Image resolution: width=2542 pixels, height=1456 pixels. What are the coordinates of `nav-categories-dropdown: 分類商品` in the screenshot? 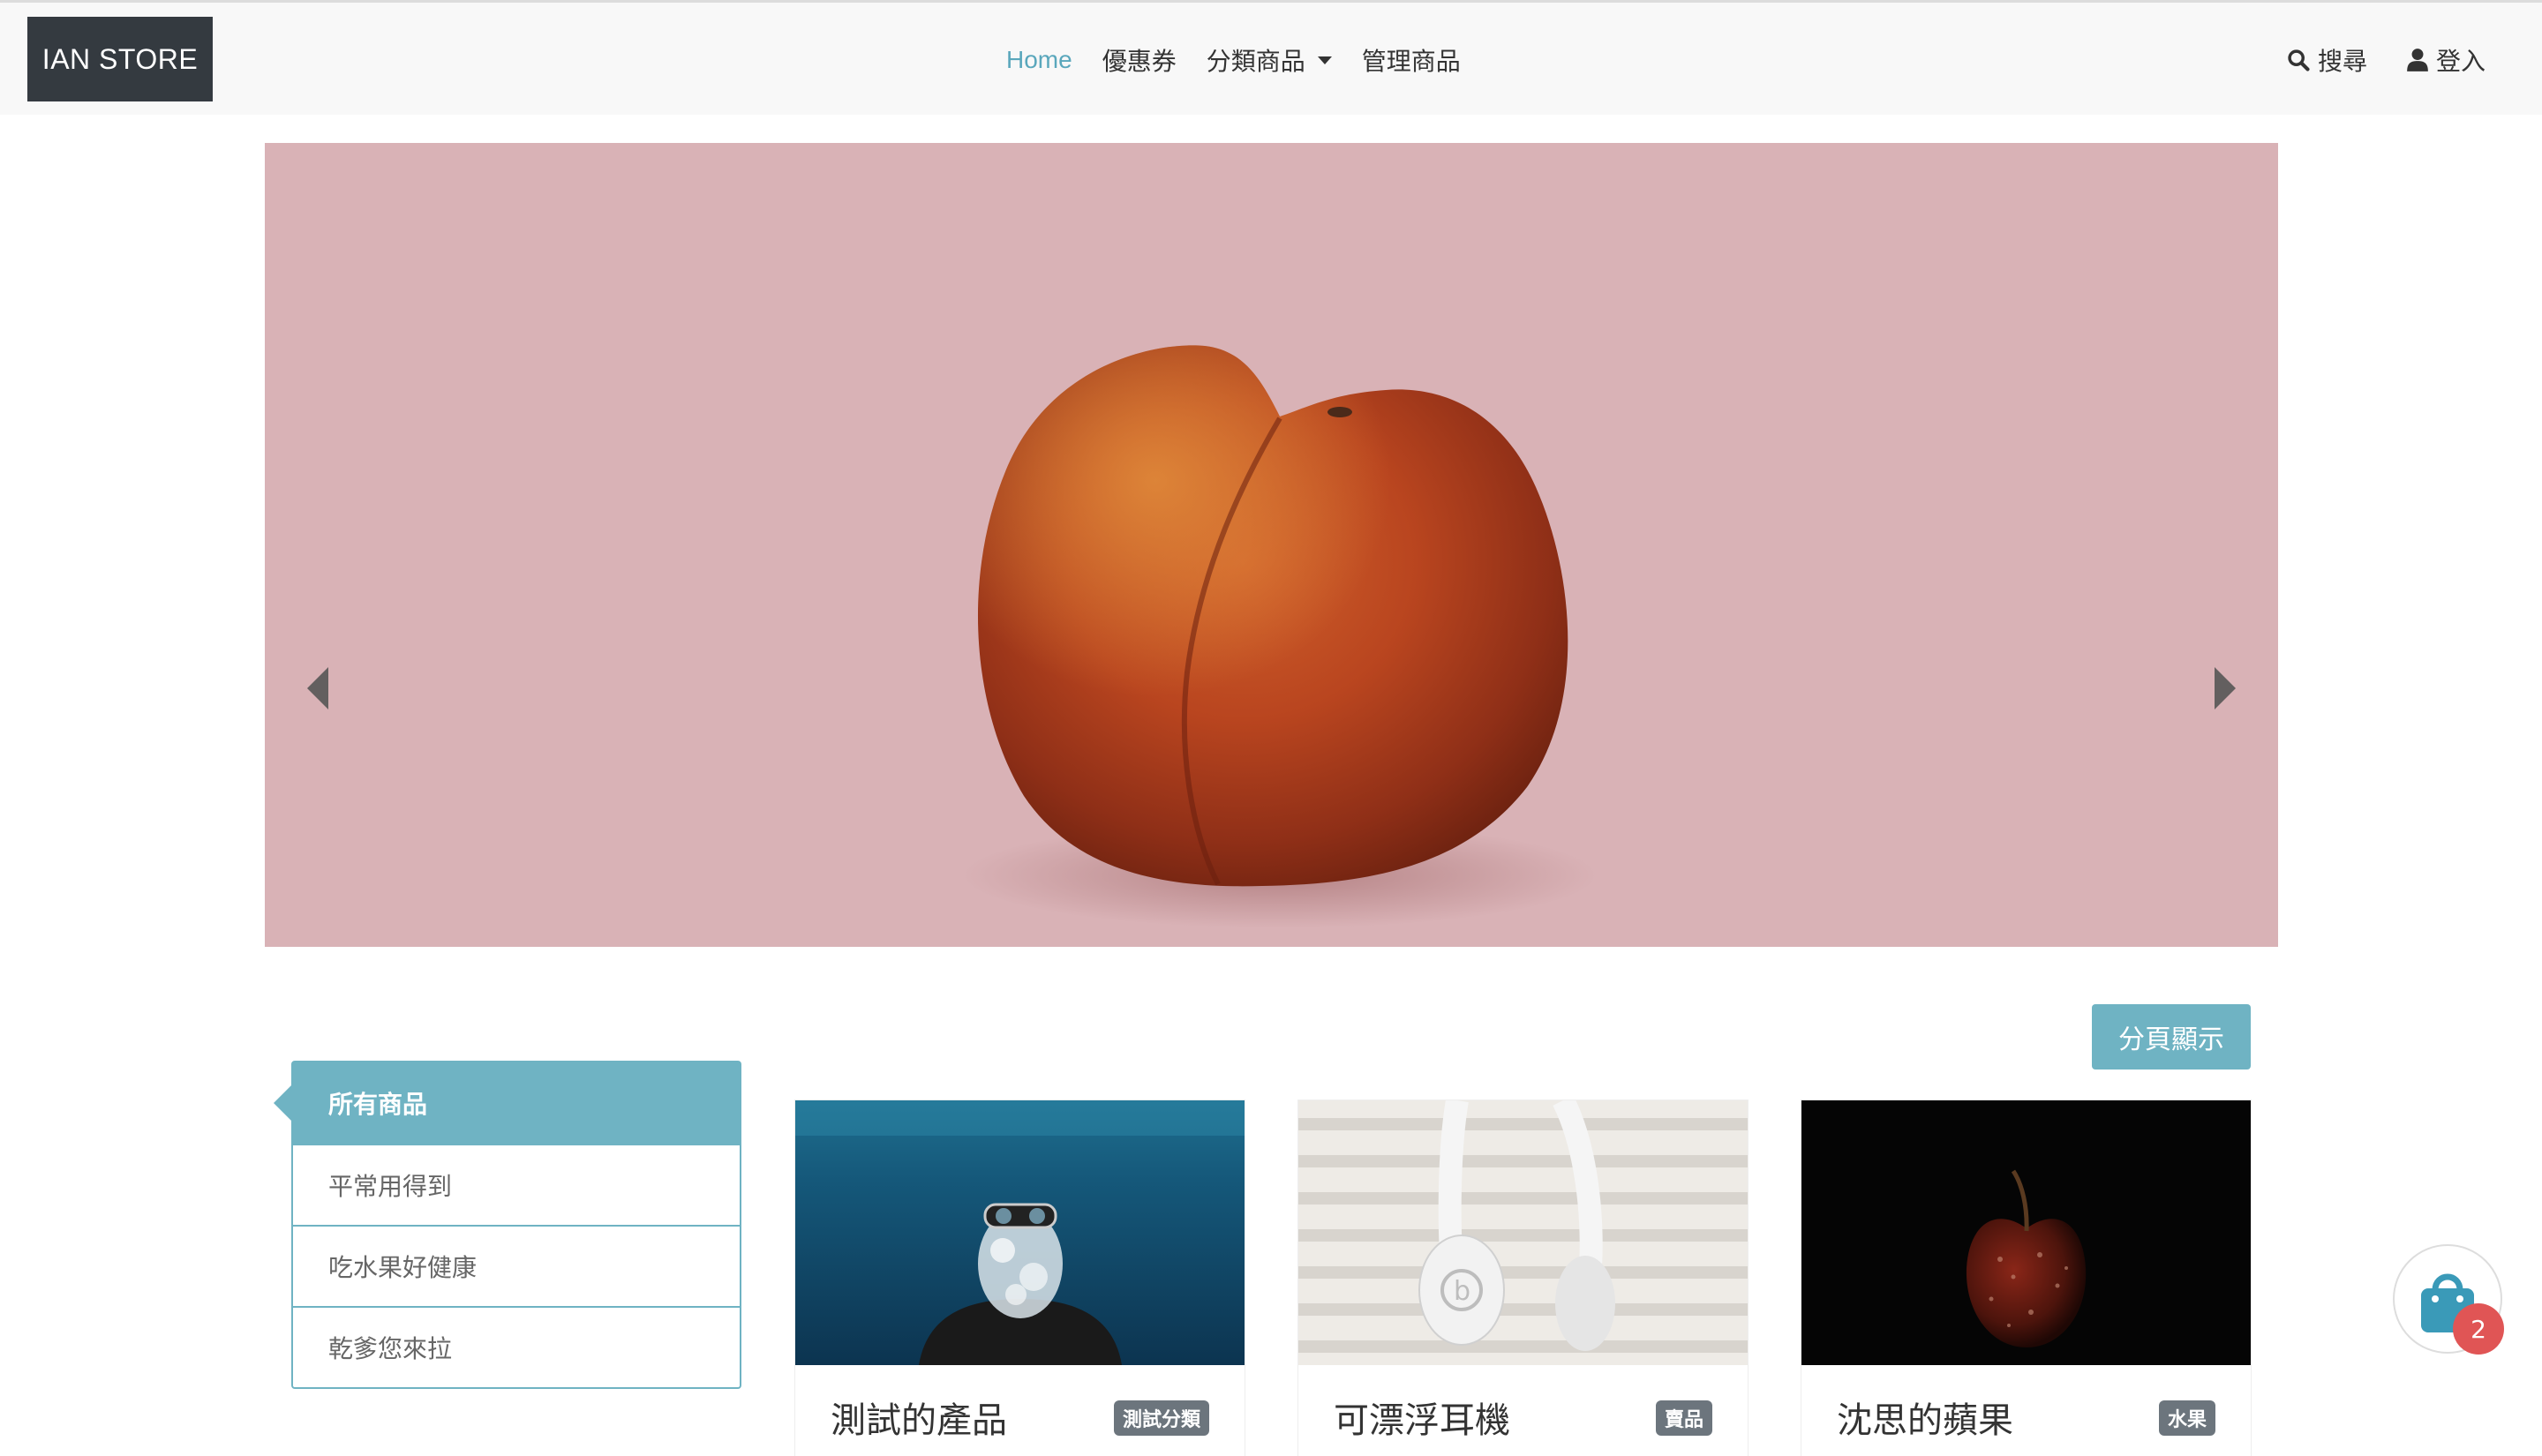 It's located at (1270, 60).